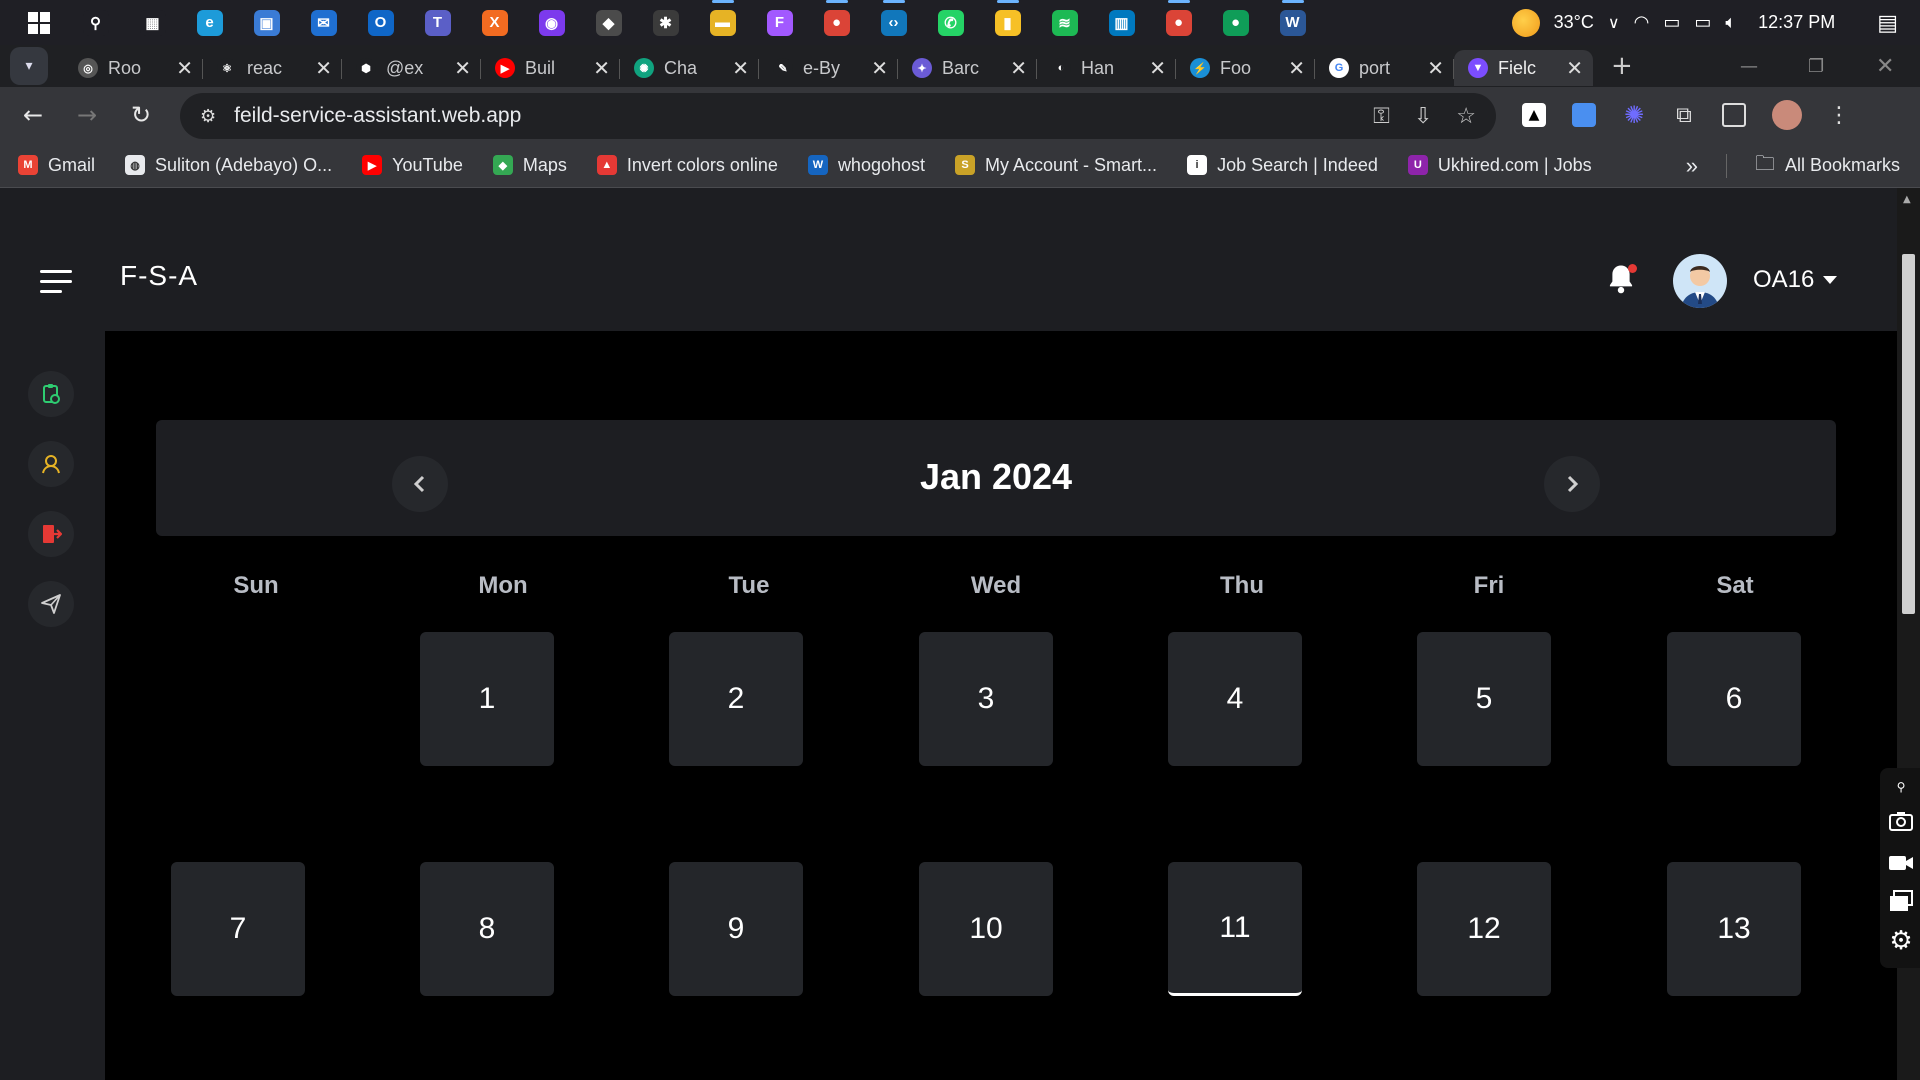  What do you see at coordinates (1235, 929) in the screenshot?
I see `calendar-day-today: 11` at bounding box center [1235, 929].